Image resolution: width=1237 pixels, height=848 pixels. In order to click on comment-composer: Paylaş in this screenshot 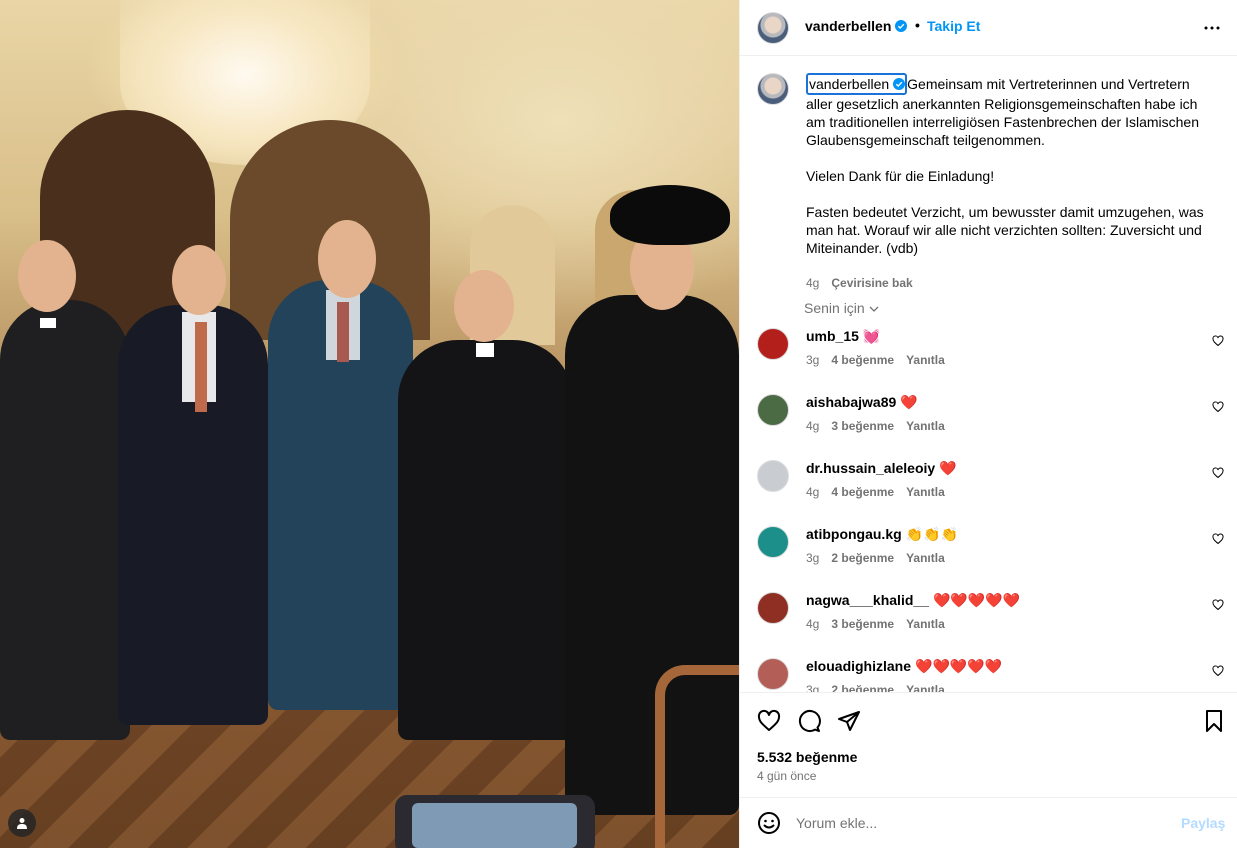, I will do `click(988, 822)`.